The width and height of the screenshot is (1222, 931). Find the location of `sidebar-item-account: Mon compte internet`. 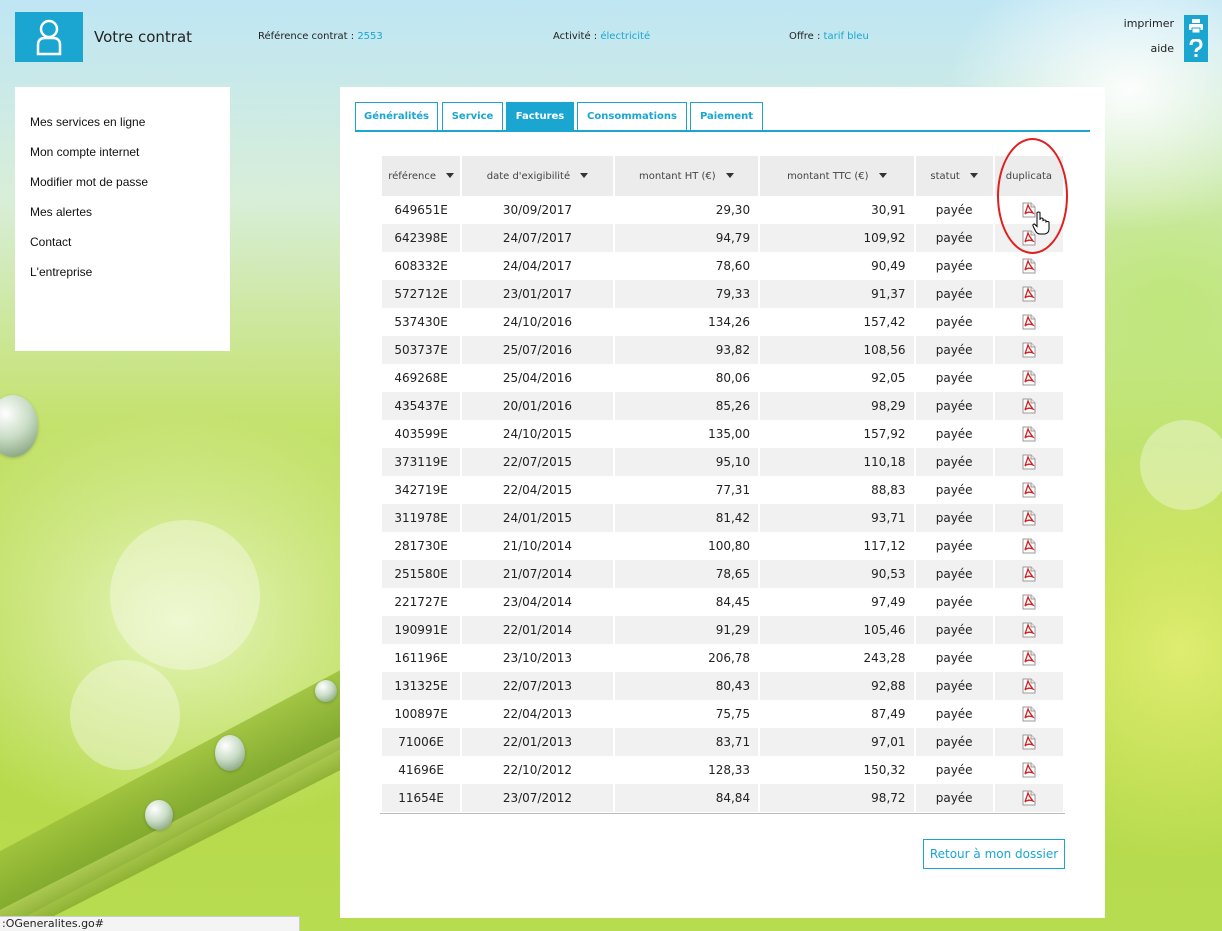

sidebar-item-account: Mon compte internet is located at coordinates (122, 160).